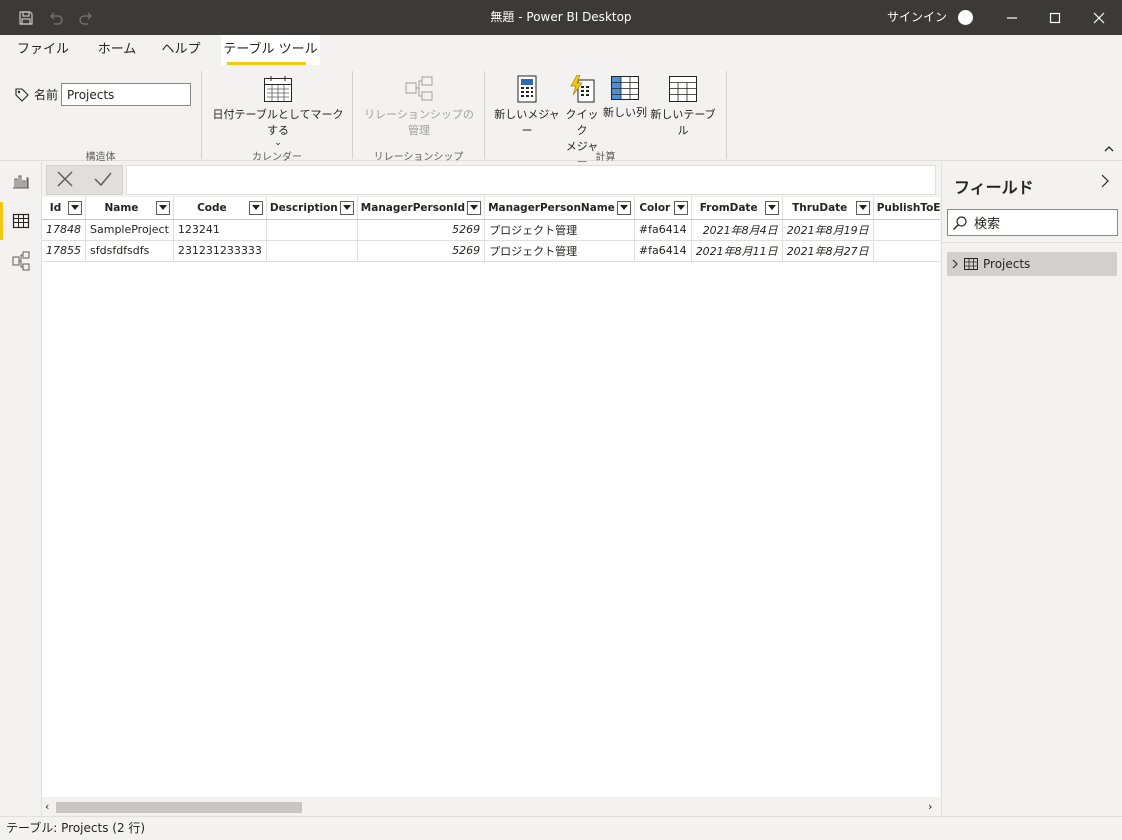 The width and height of the screenshot is (1122, 840). Describe the element at coordinates (683, 122) in the screenshot. I see `new-table-label: 新しいテーブル` at that location.